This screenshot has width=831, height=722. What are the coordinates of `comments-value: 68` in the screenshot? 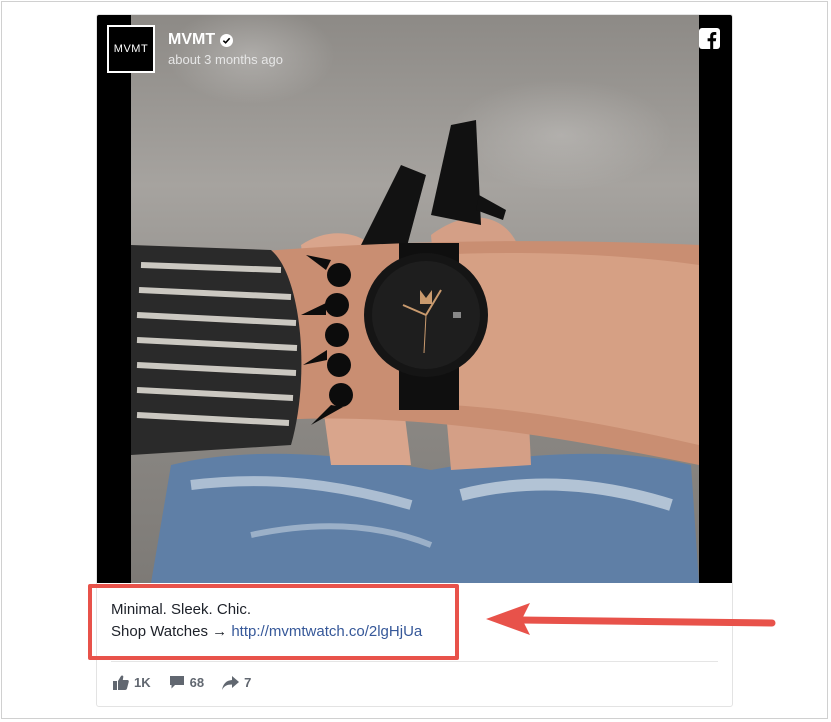 It's located at (197, 682).